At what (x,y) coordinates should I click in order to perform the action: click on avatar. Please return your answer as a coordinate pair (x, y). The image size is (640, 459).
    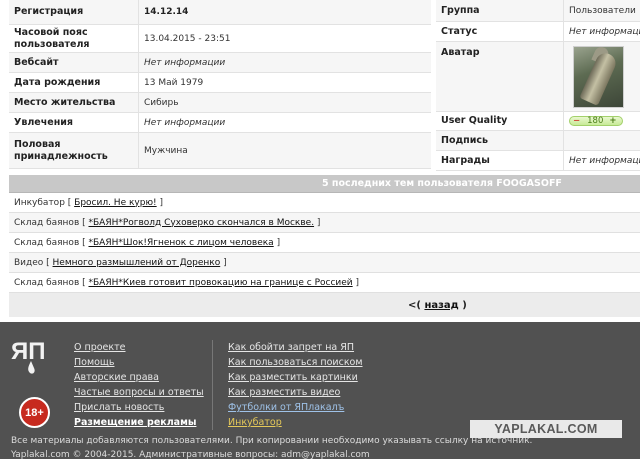
    Looking at the image, I should click on (598, 77).